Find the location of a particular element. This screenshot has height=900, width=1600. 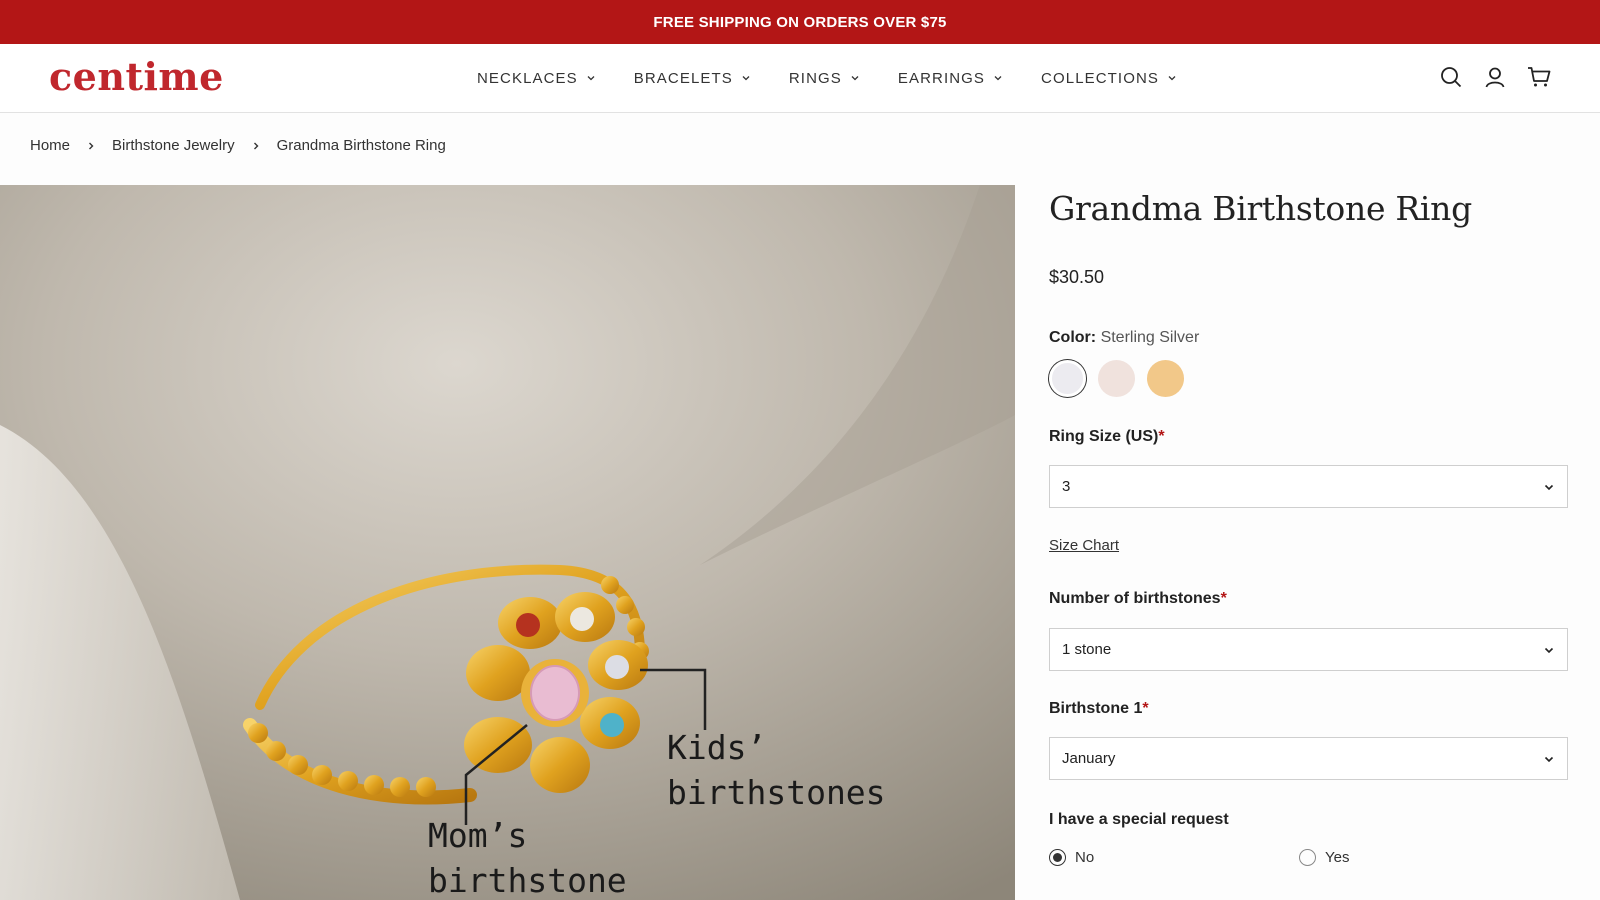

ring-size-label: Ring Size (US)* is located at coordinates (1107, 437).